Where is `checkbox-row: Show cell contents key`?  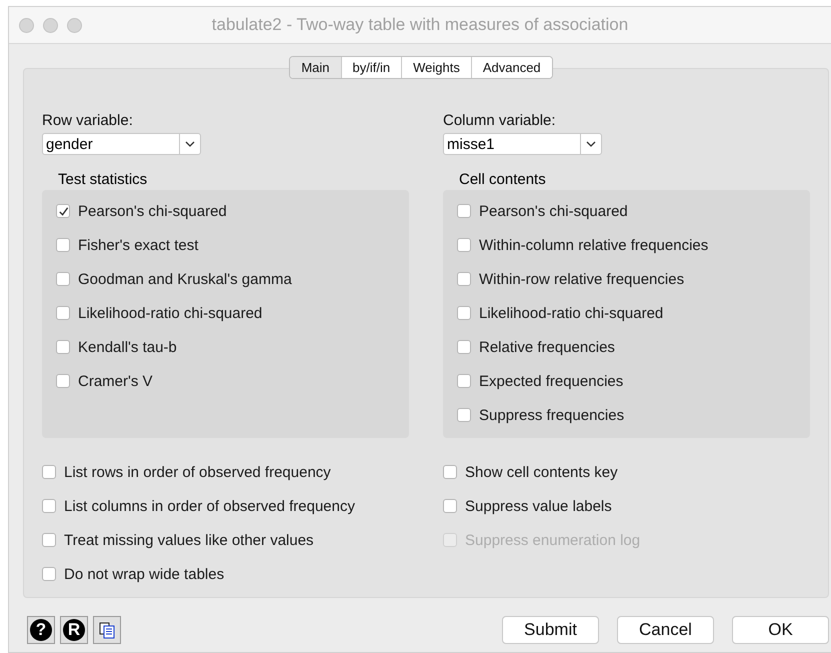 checkbox-row: Show cell contents key is located at coordinates (626, 472).